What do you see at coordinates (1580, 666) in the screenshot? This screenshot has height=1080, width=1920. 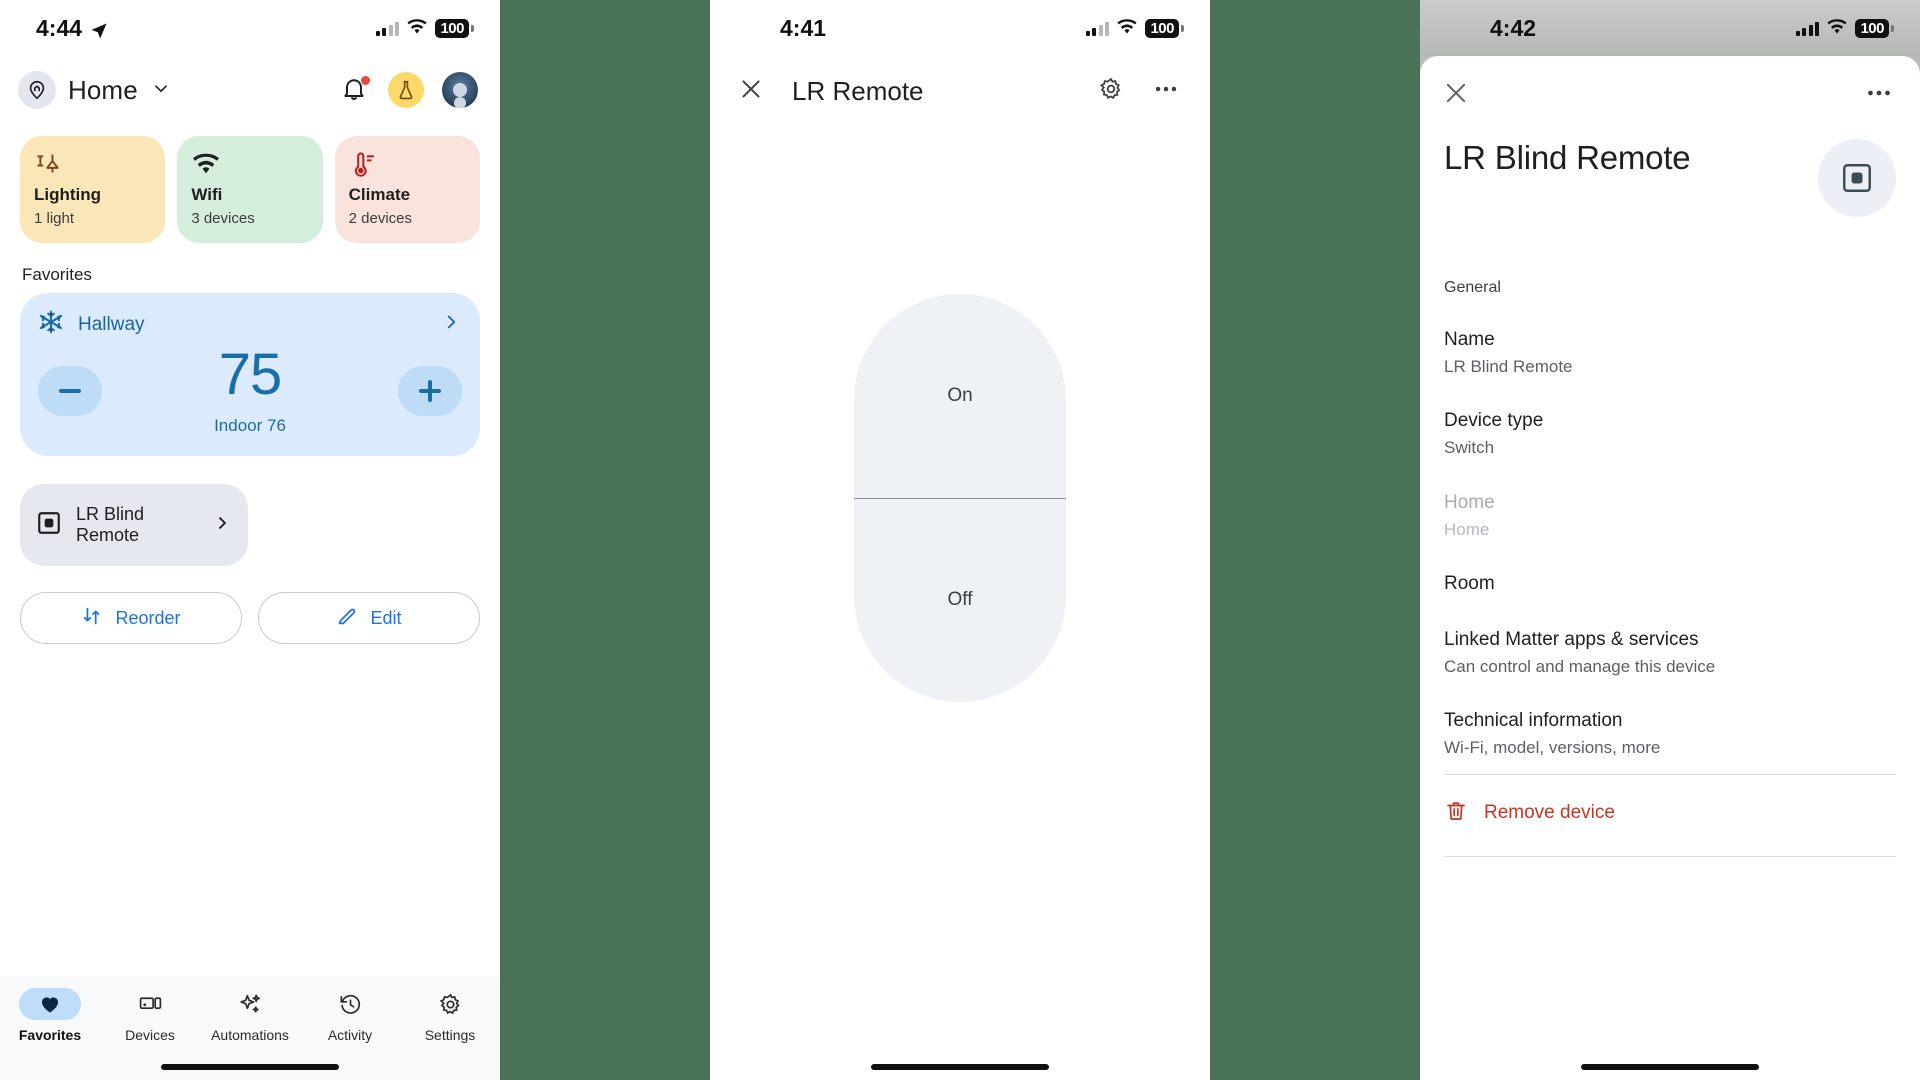 I see `row-subtitle: Can control and manage this device` at bounding box center [1580, 666].